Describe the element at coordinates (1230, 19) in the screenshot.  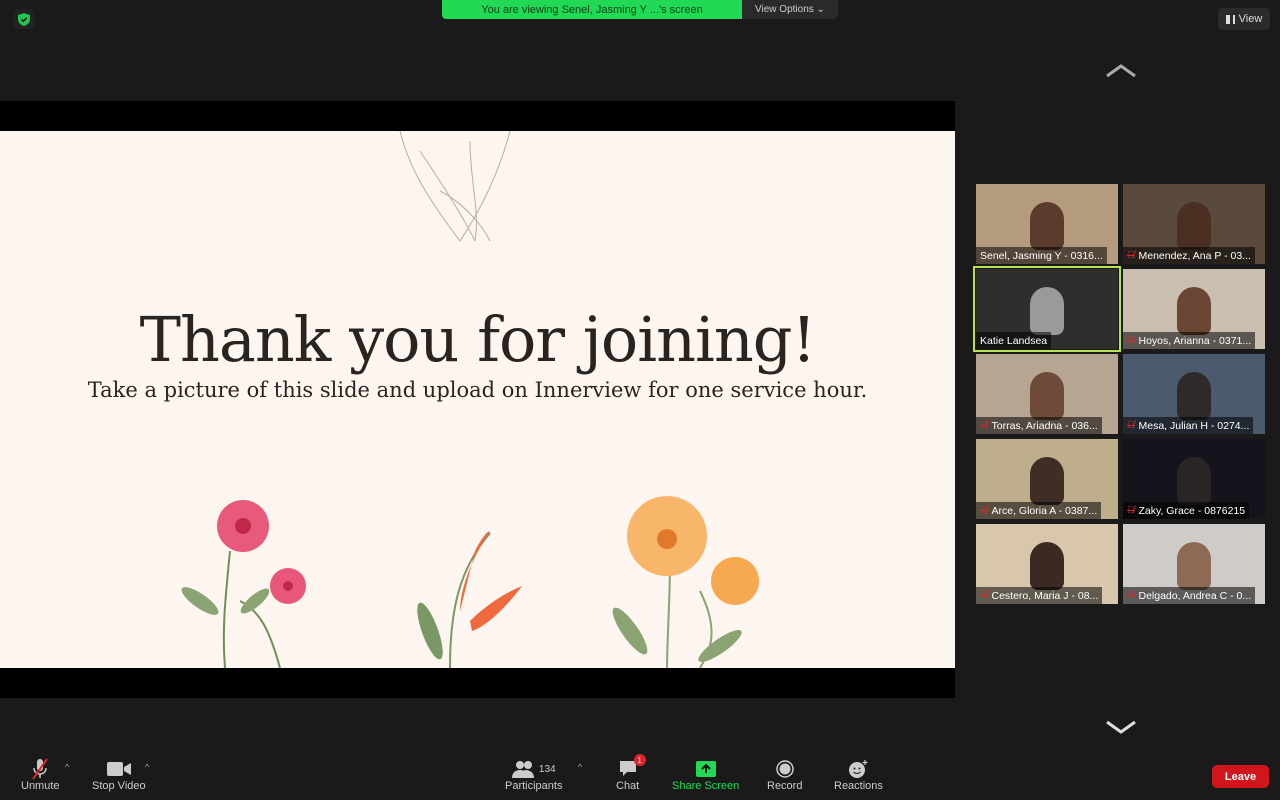
I see `grid-view-icon` at that location.